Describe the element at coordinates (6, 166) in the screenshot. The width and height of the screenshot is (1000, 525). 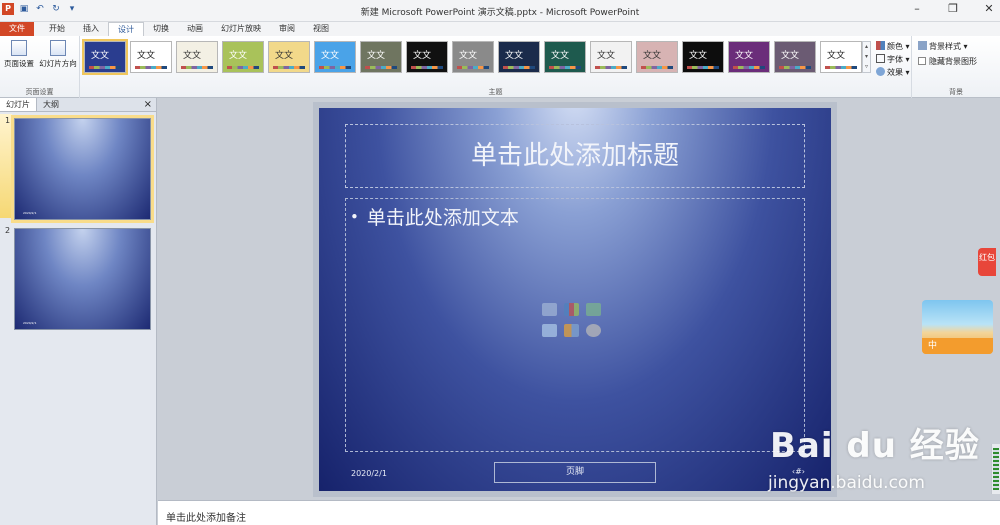
I see `selection-highlight` at that location.